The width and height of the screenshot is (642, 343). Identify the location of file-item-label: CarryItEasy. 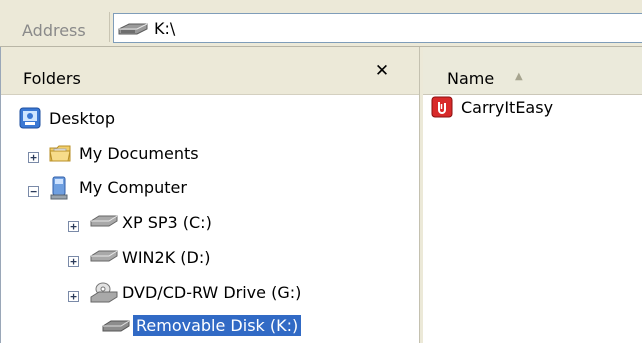
(507, 107).